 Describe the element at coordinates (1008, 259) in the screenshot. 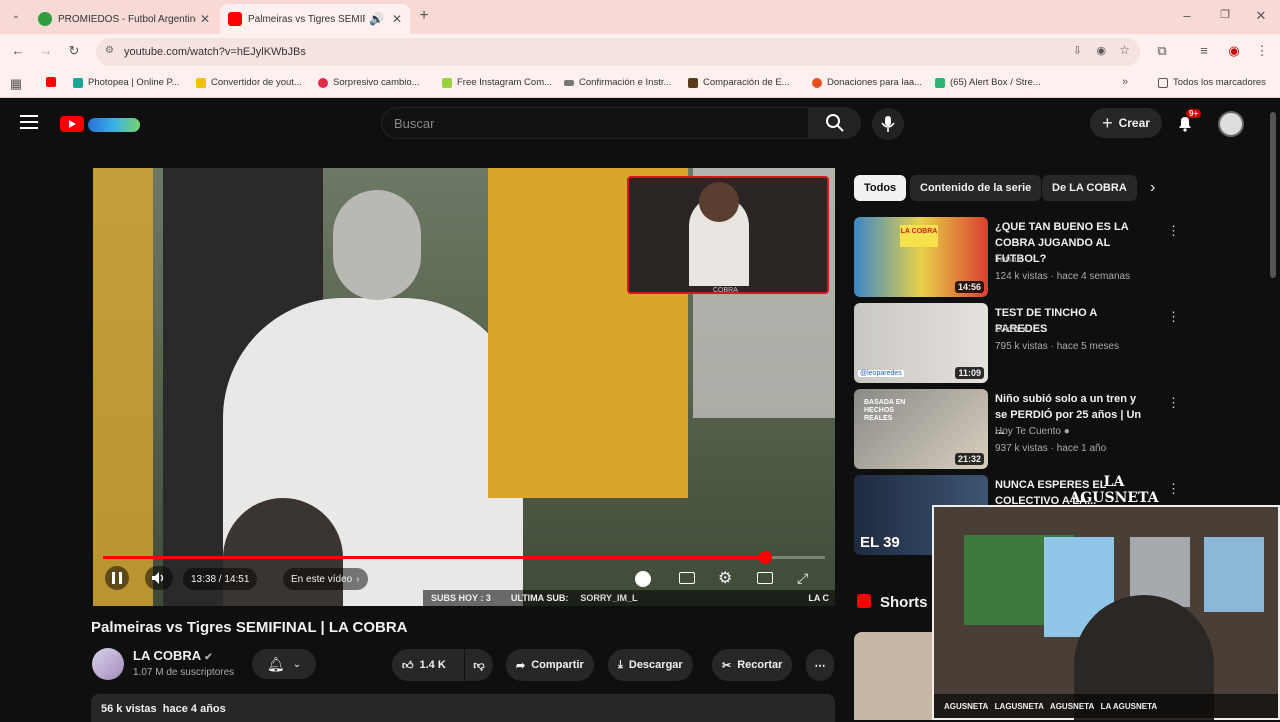

I see `channel-name: Tonali` at that location.